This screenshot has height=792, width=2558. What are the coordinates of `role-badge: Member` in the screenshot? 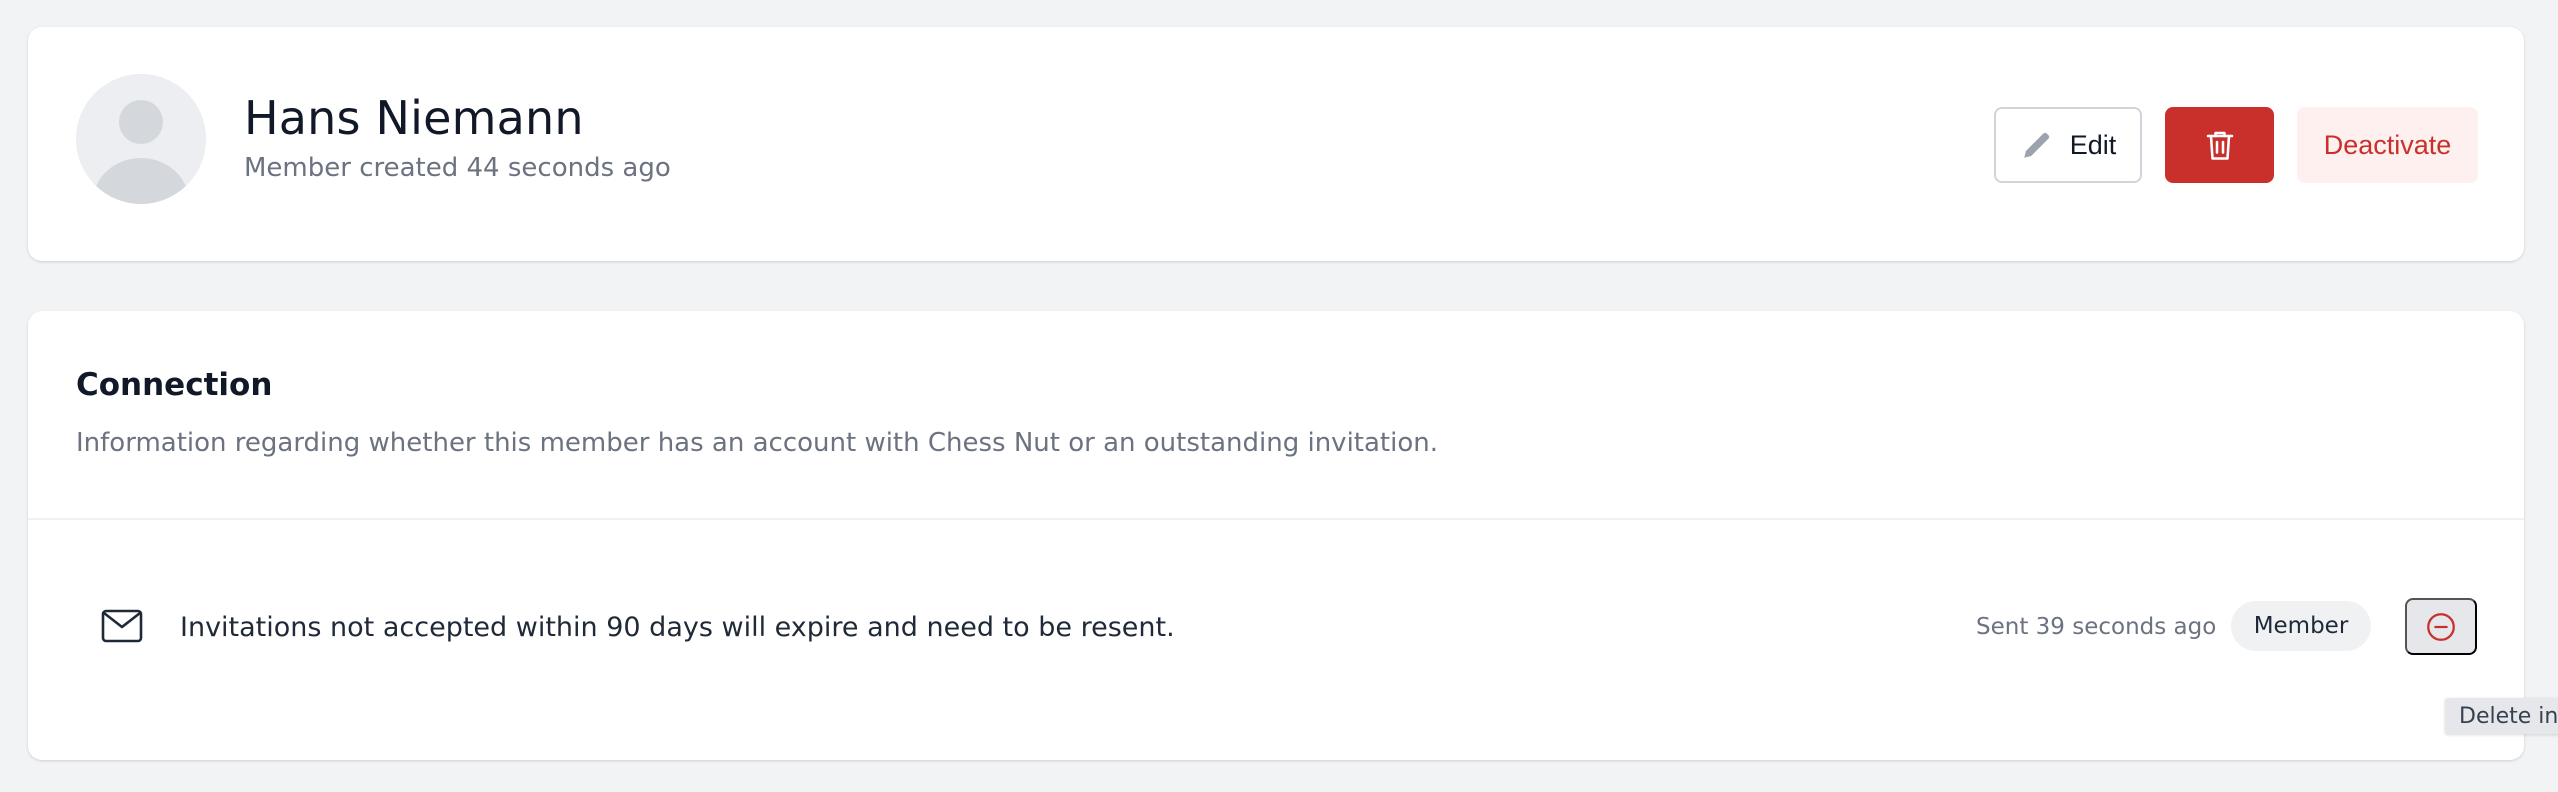 It's located at (2301, 626).